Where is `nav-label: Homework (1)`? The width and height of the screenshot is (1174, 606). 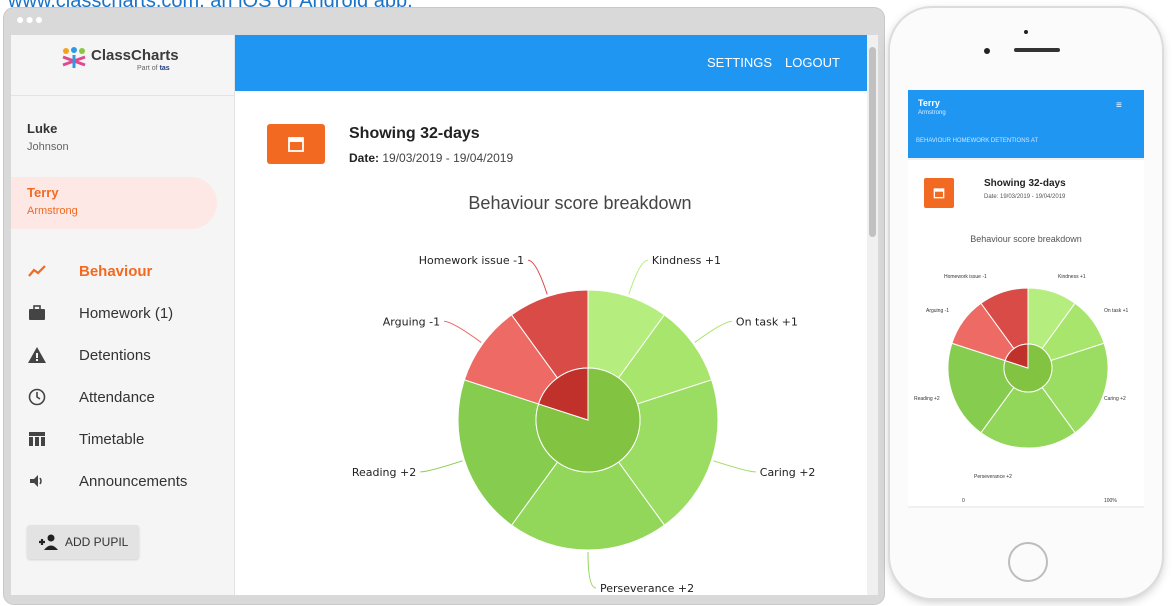
nav-label: Homework (1) is located at coordinates (126, 313).